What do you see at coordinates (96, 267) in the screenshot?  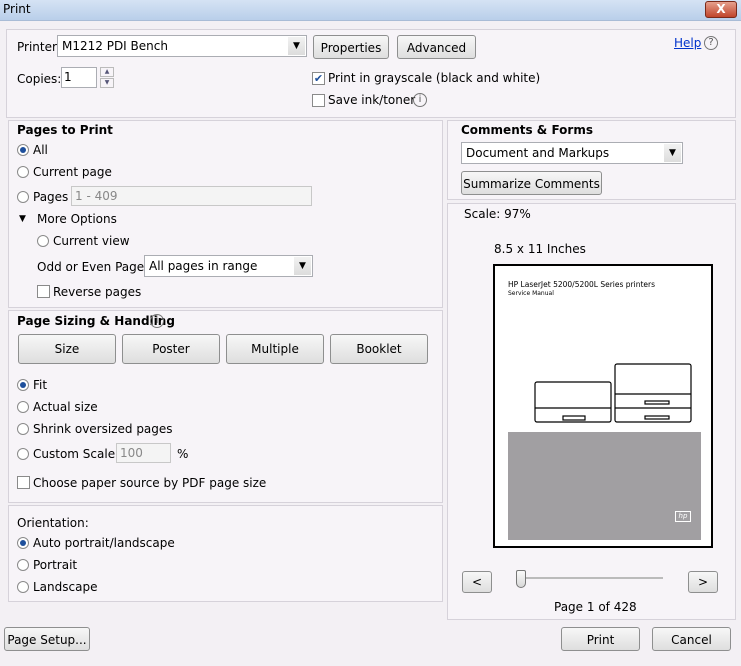 I see `odd-even-label: Odd or Even Pages:` at bounding box center [96, 267].